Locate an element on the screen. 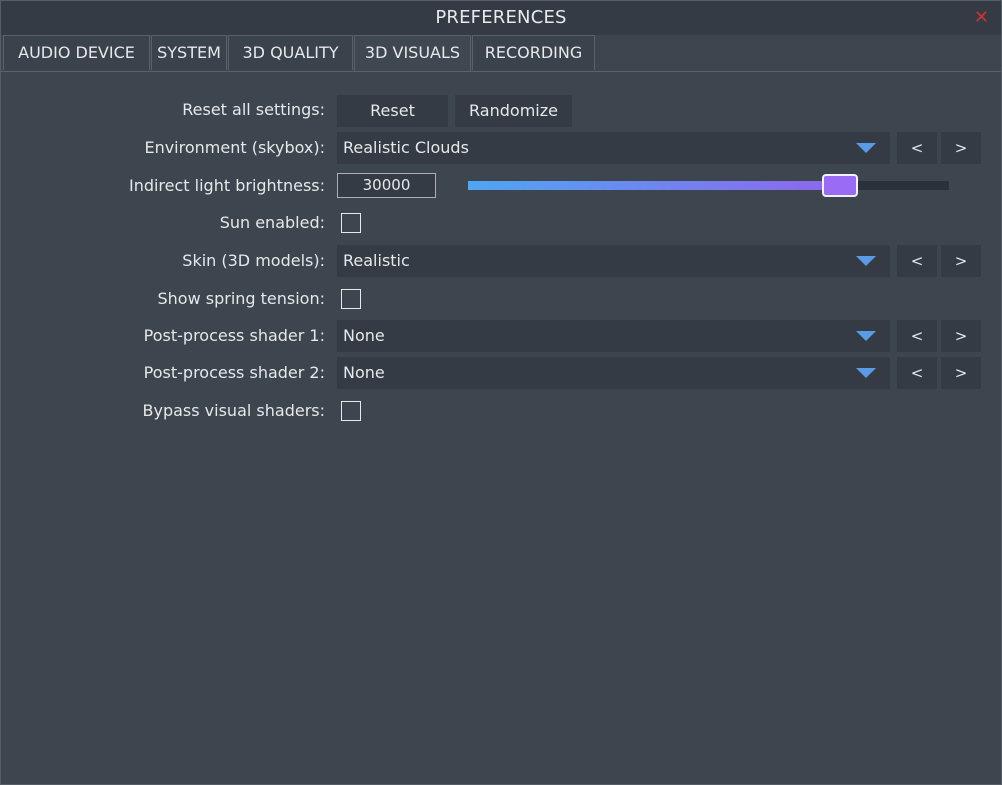 The height and width of the screenshot is (785, 1002). shader2-next-button: > is located at coordinates (961, 373).